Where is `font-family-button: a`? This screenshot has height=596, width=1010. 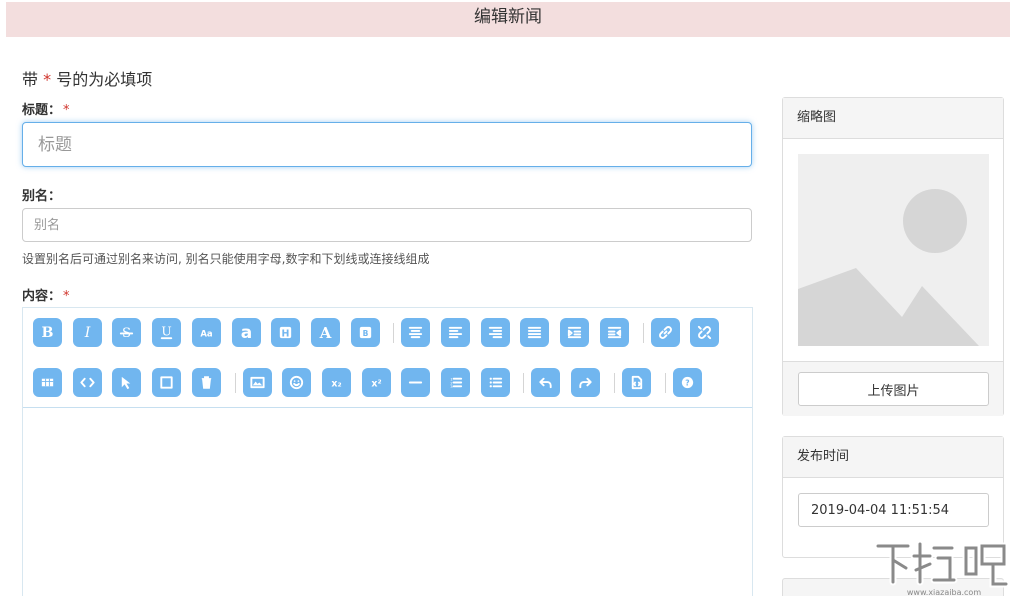
font-family-button: a is located at coordinates (246, 332).